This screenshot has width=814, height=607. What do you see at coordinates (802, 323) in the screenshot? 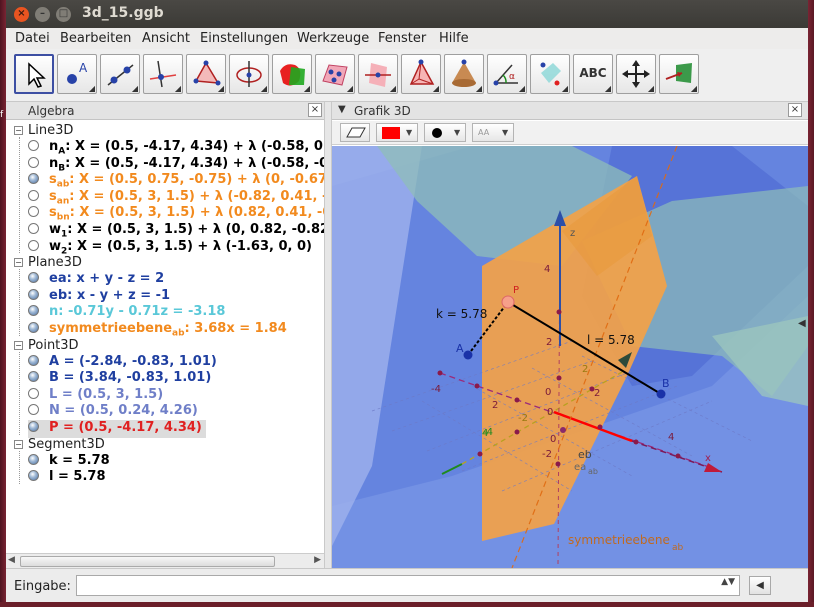
I see `panel-expand-arrow-icon: ◀` at bounding box center [802, 323].